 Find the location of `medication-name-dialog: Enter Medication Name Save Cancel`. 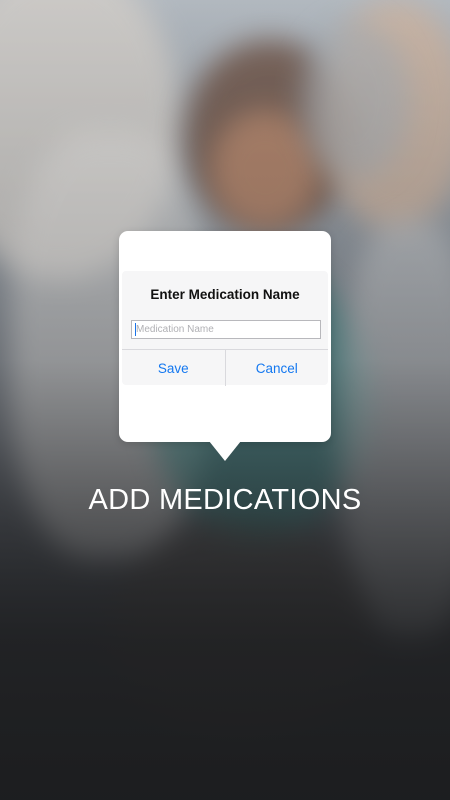

medication-name-dialog: Enter Medication Name Save Cancel is located at coordinates (225, 328).